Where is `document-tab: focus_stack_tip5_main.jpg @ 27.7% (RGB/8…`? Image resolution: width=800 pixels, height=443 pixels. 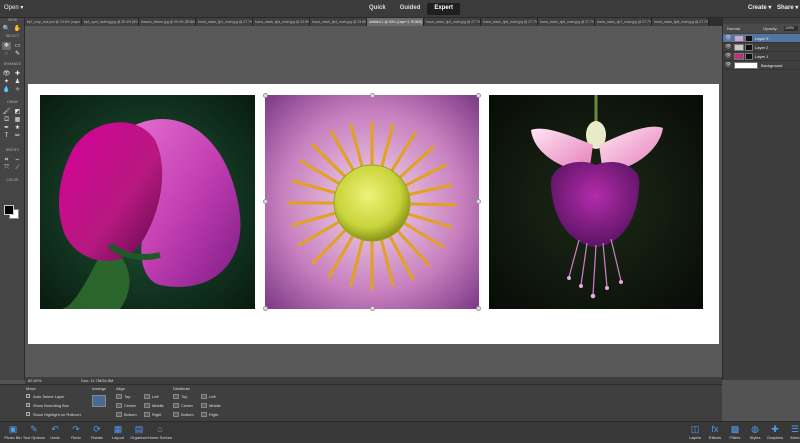
document-tab: focus_stack_tip5_main.jpg @ 27.7% (RGB/8… is located at coordinates (509, 22).